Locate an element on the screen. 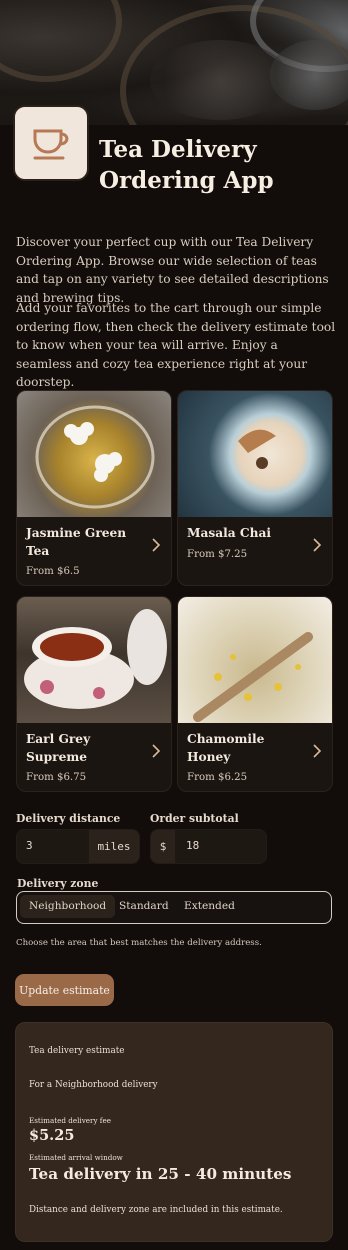 The image size is (348, 1250). page-title: Tea Delivery Ordering App is located at coordinates (186, 165).